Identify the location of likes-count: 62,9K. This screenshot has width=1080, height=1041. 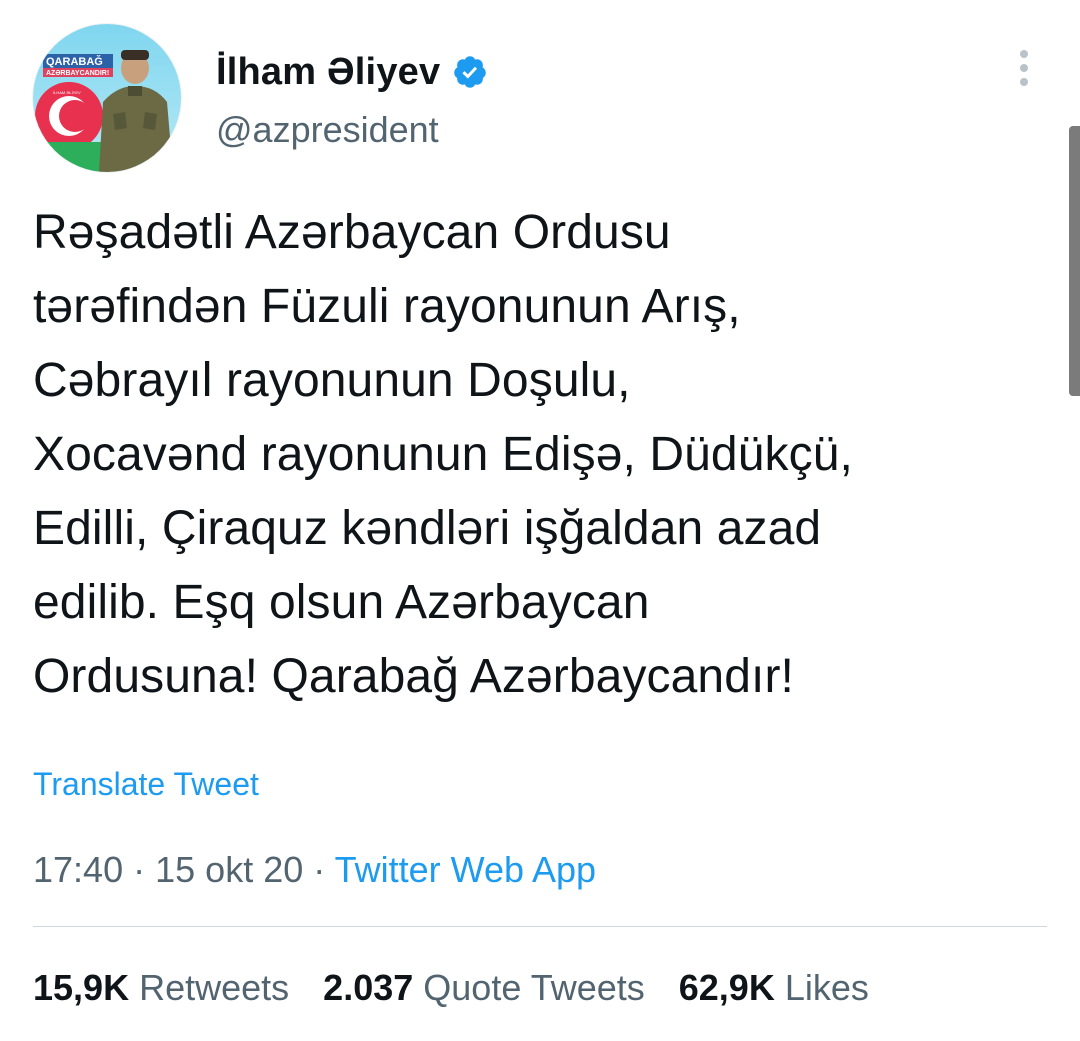
(726, 987).